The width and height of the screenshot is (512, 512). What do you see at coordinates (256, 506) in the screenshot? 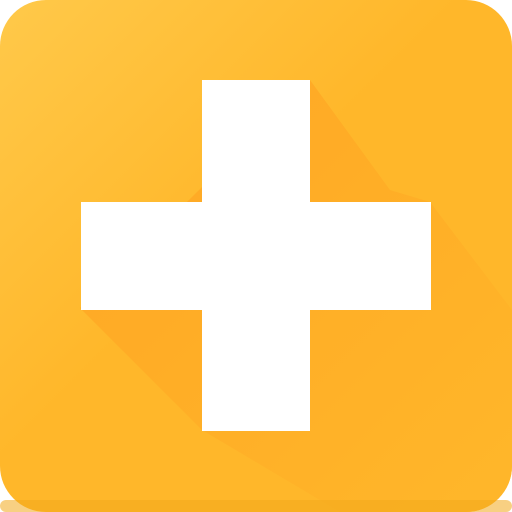
I see `tile-bottom-edge` at bounding box center [256, 506].